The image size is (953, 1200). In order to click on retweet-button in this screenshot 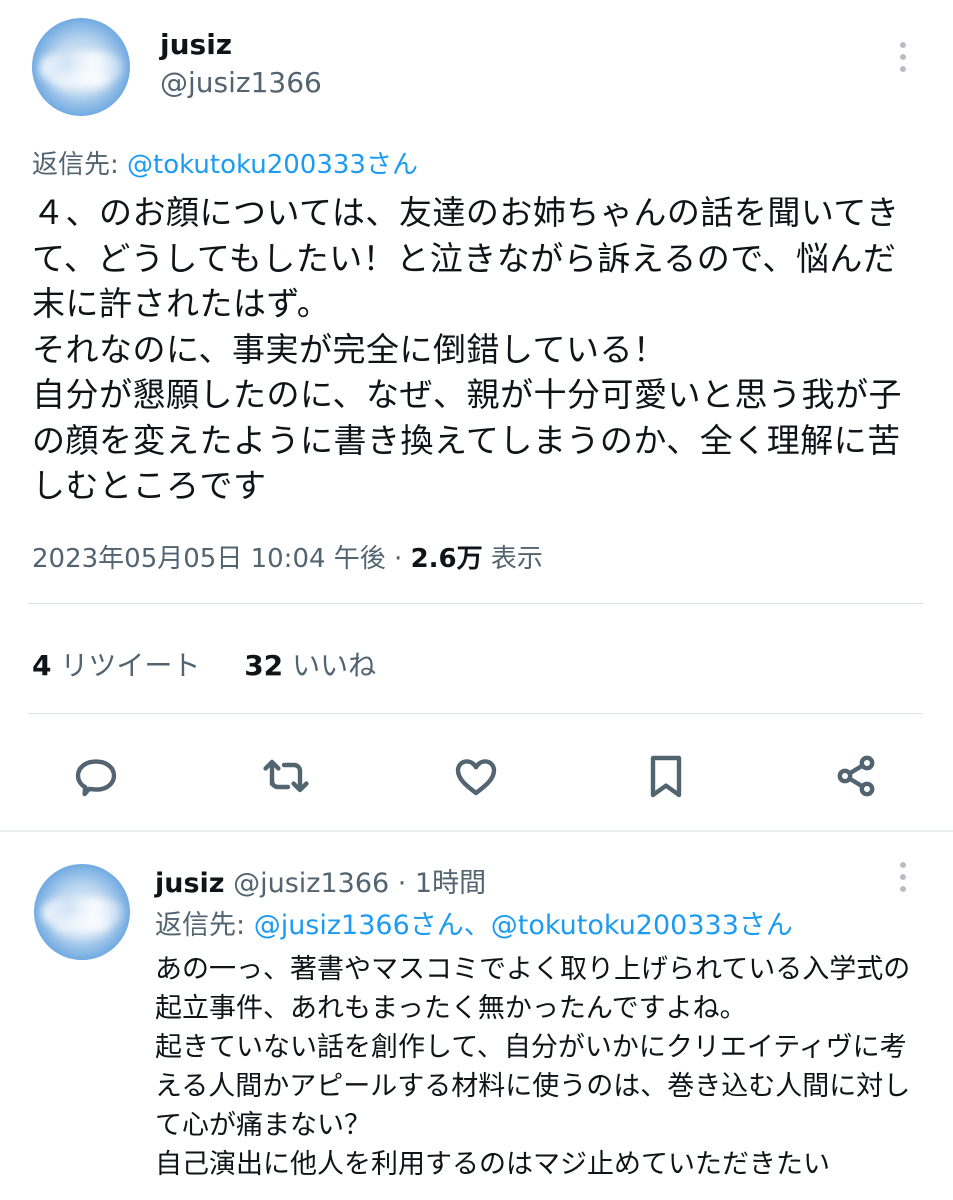, I will do `click(286, 776)`.